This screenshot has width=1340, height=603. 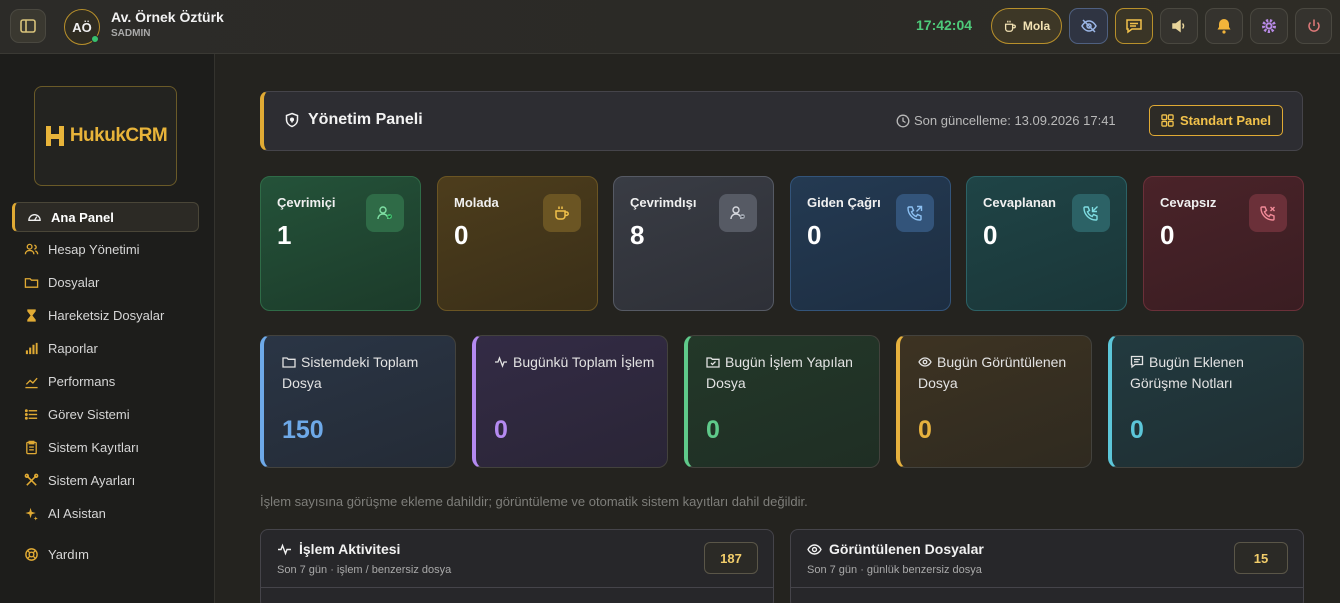 I want to click on sidebar-item-label: Performans, so click(x=82, y=381).